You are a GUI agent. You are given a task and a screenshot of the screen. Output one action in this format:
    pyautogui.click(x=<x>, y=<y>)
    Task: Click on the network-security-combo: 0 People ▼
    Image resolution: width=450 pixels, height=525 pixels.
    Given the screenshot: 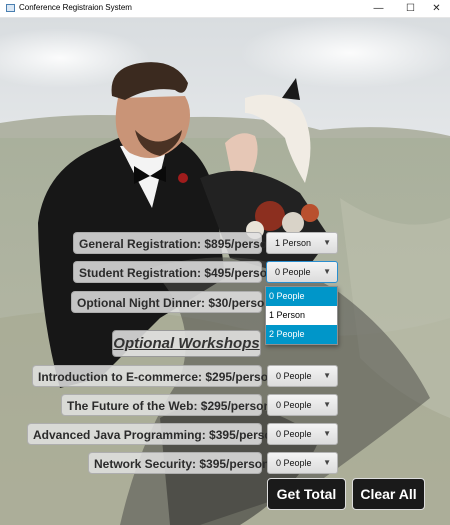 What is the action you would take?
    pyautogui.click(x=302, y=463)
    